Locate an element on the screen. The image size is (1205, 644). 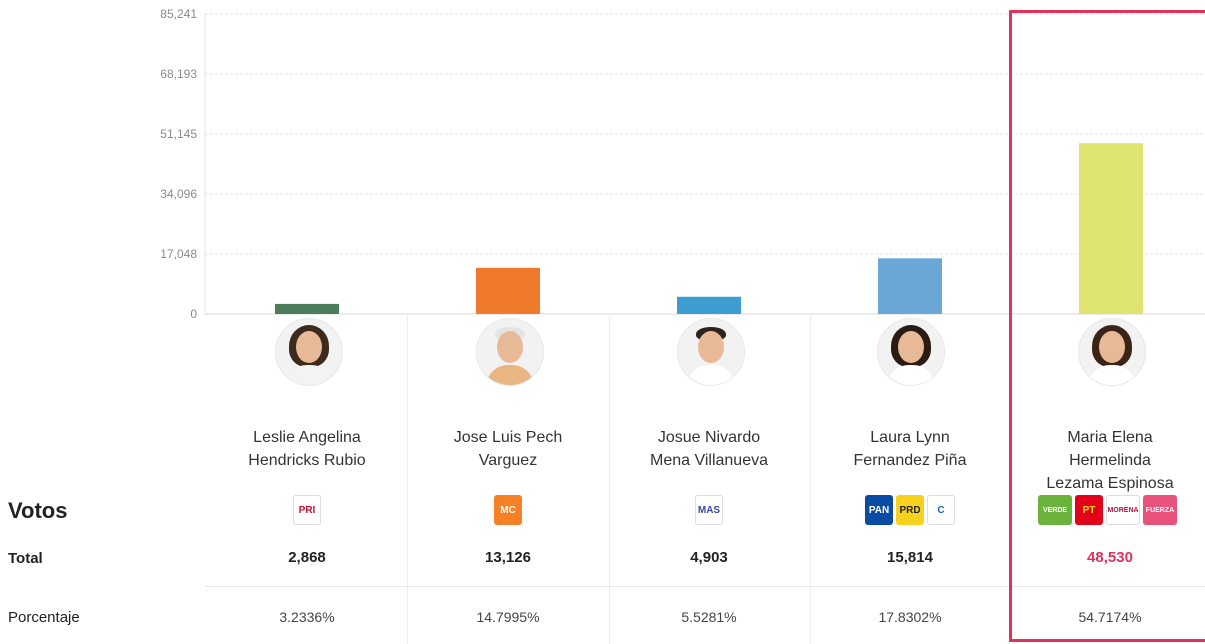
party-logo-icon: C is located at coordinates (941, 510).